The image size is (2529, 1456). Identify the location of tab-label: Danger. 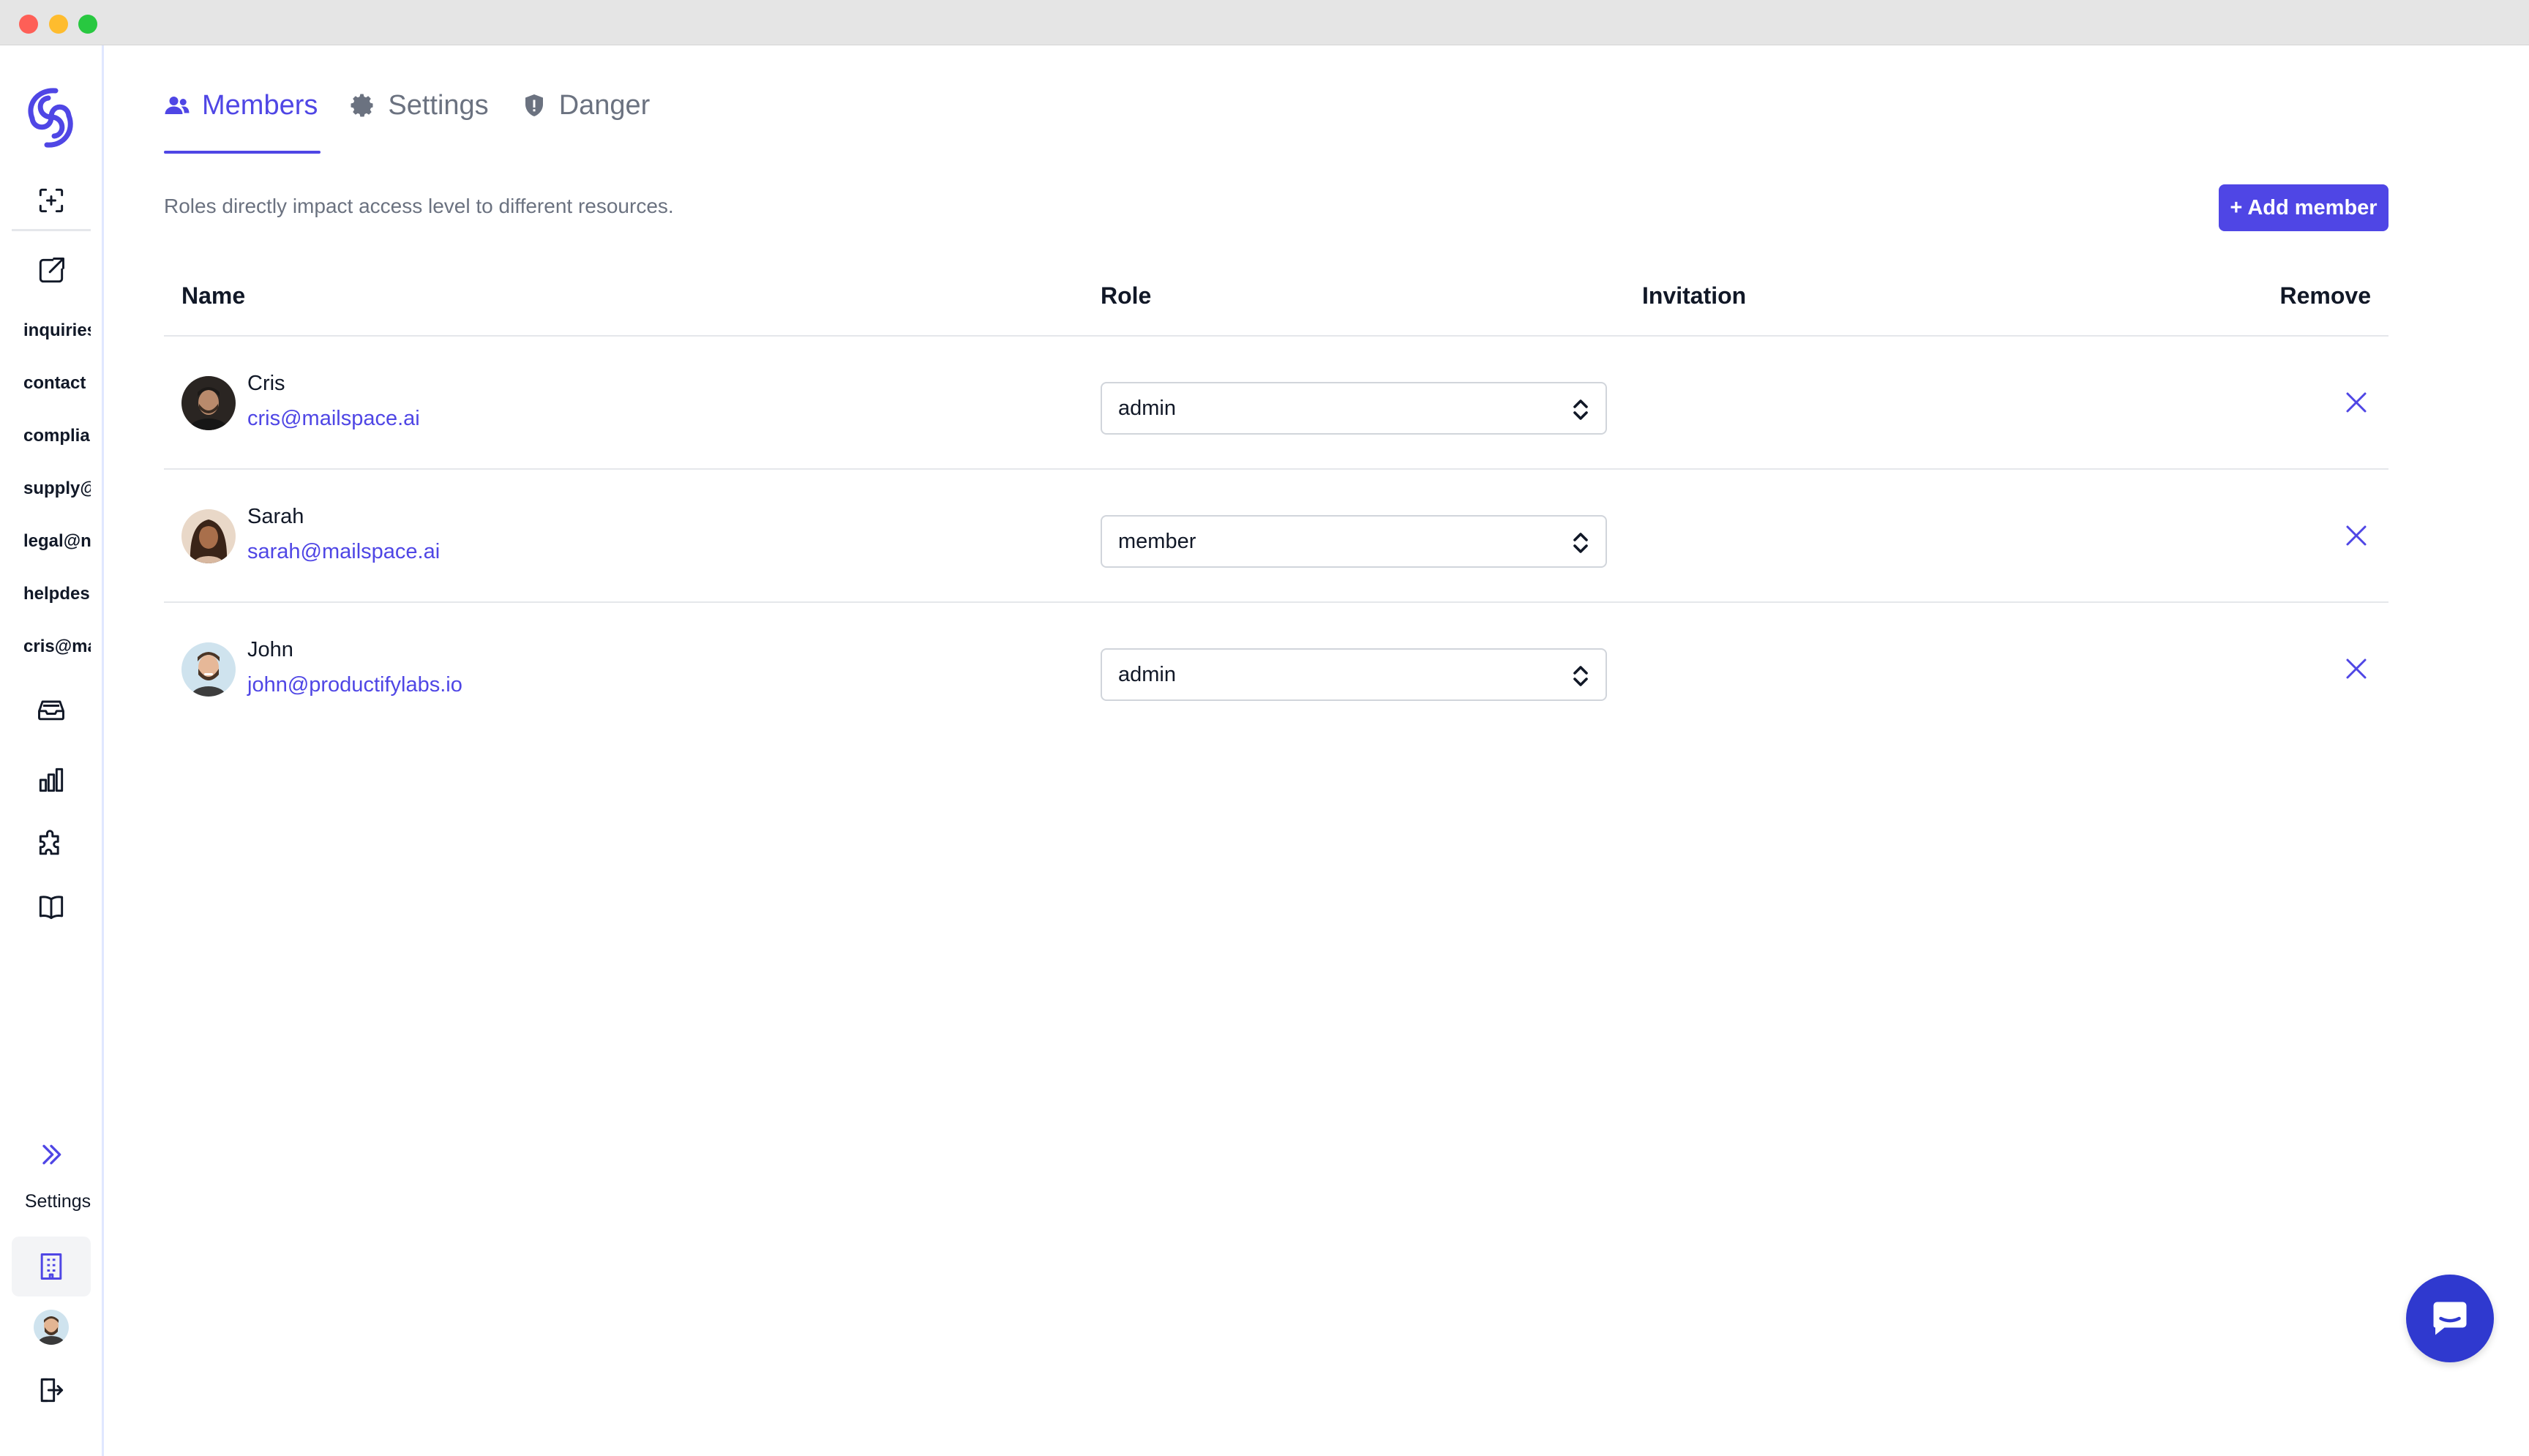
(604, 105).